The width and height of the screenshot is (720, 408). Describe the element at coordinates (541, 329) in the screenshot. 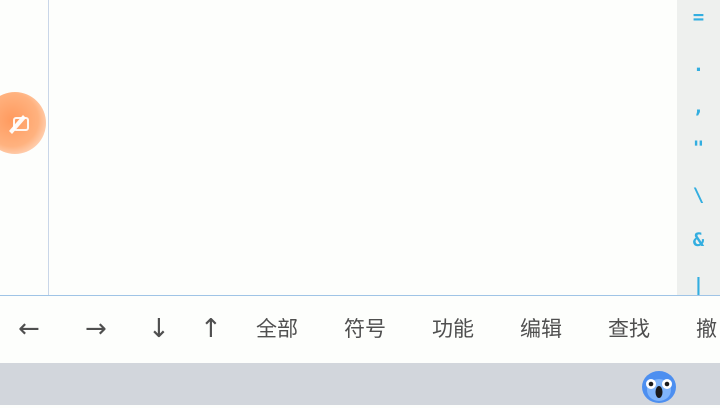

I see `edit-button: 编辑` at that location.